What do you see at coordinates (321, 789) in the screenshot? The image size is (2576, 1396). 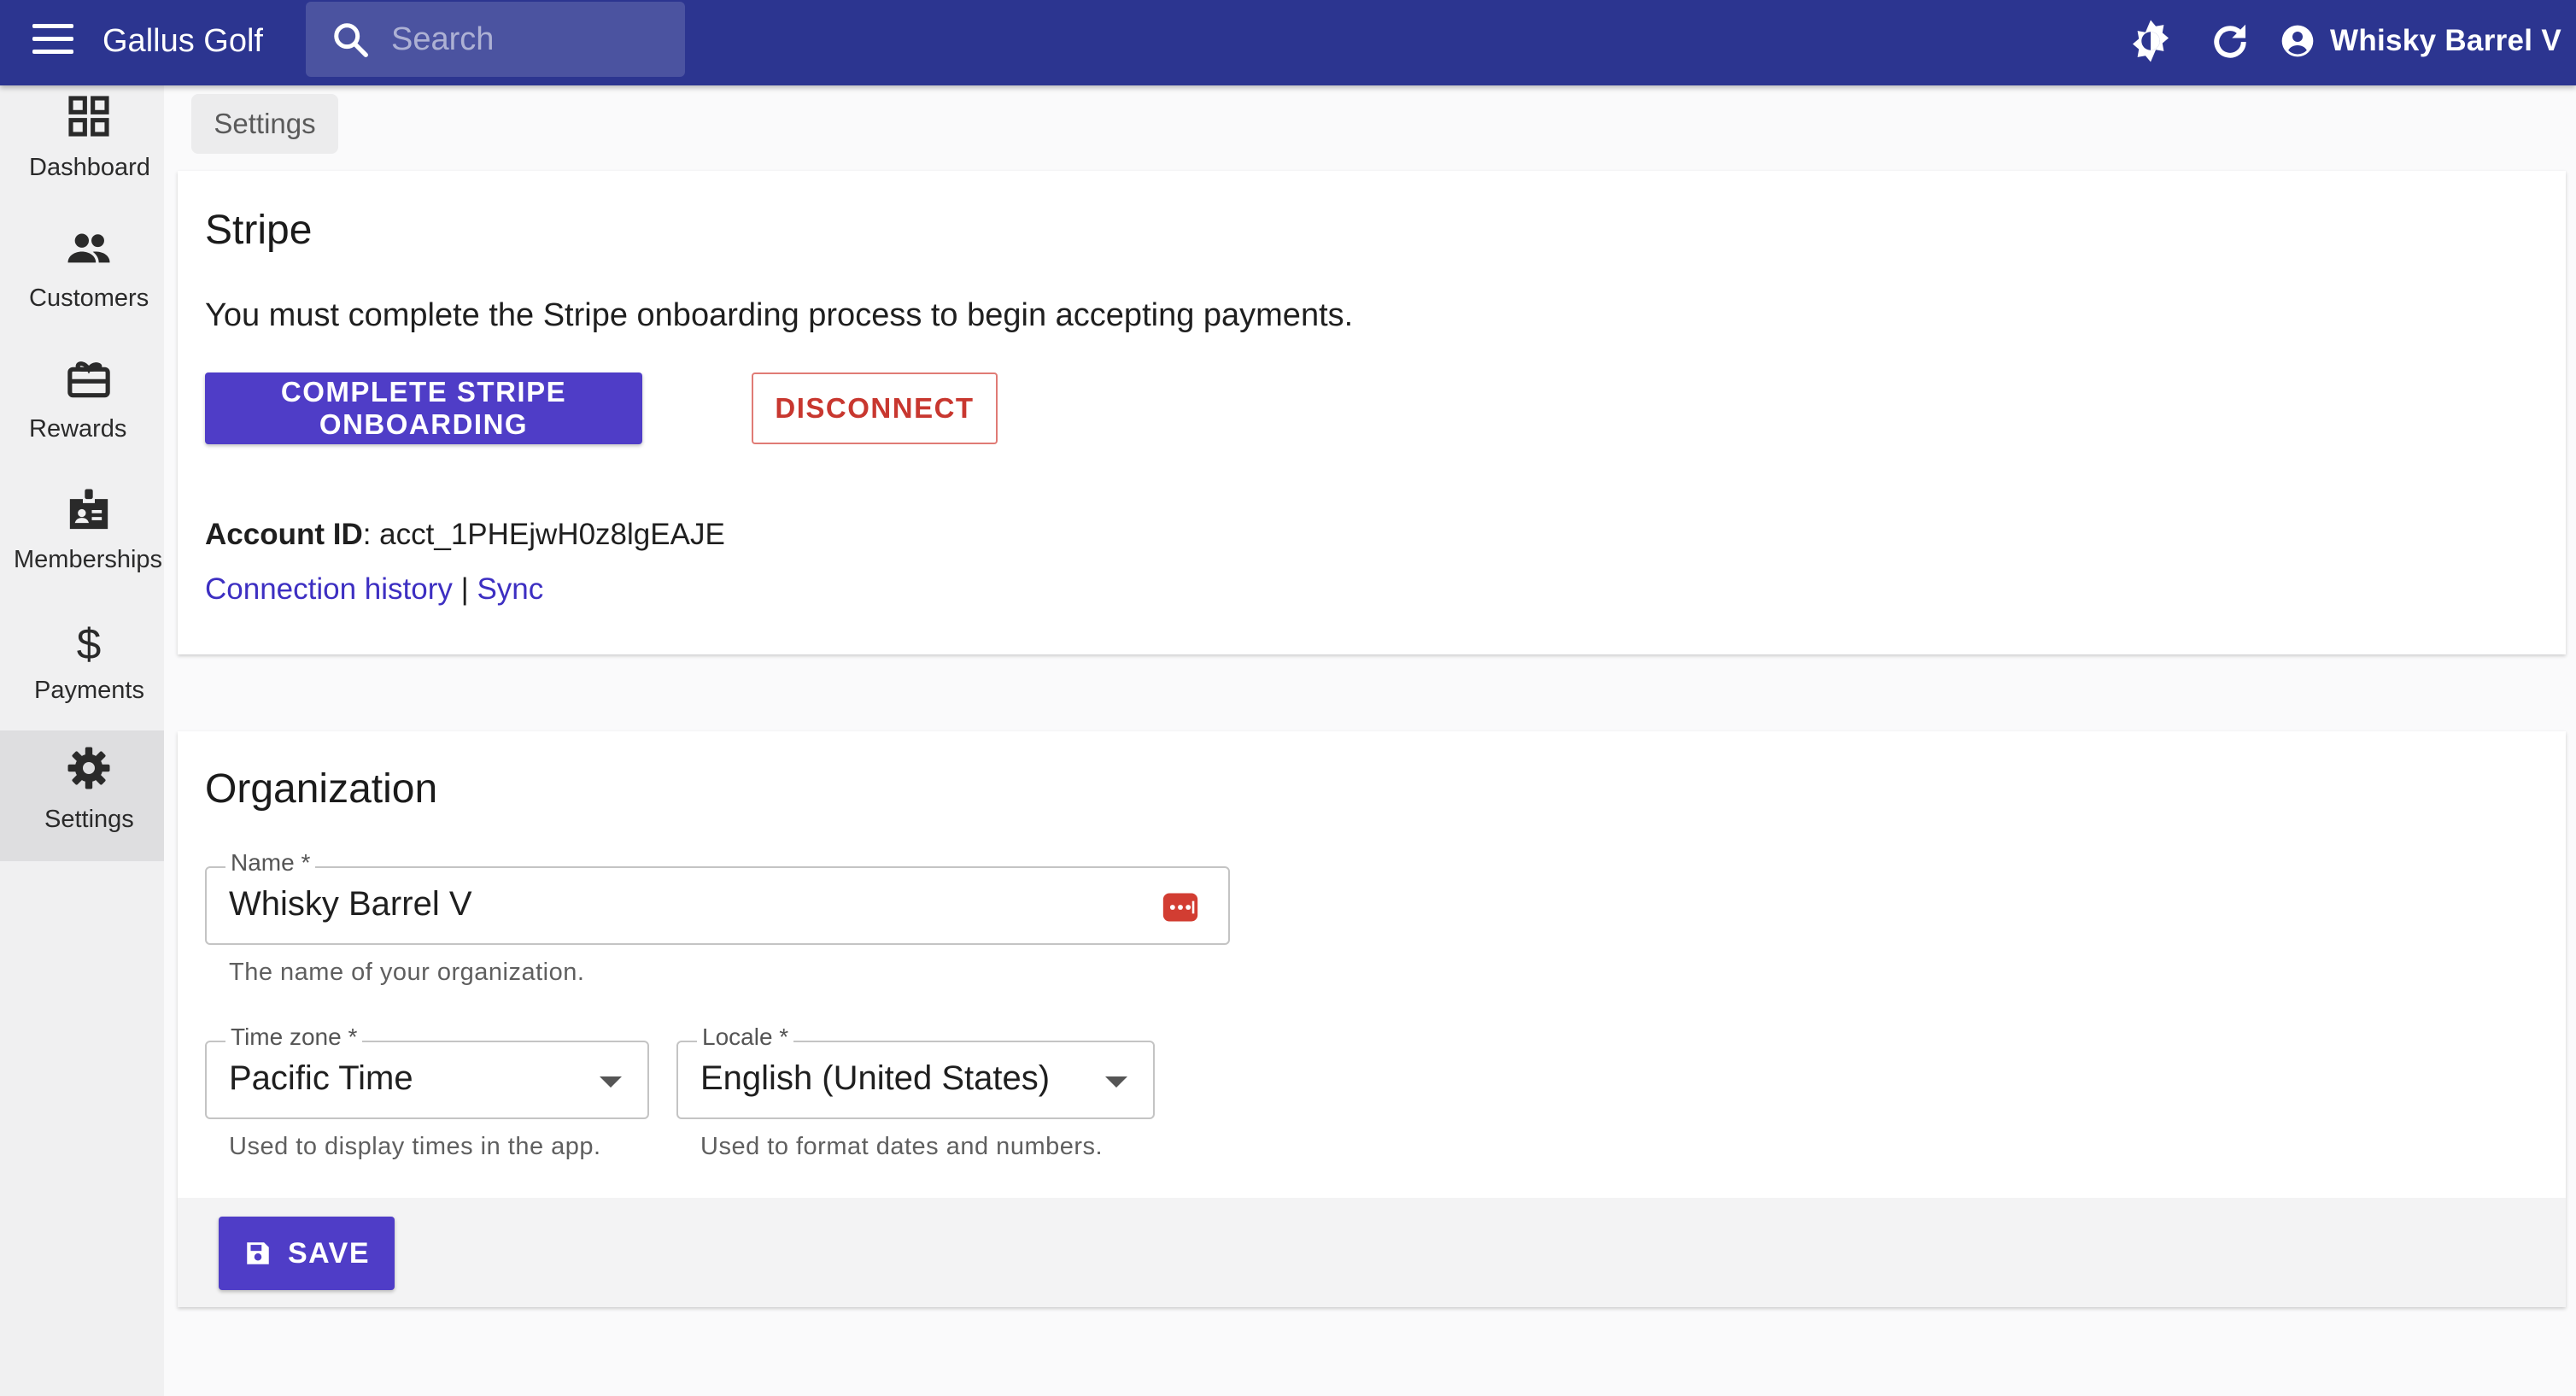 I see `organization-title: Organization` at bounding box center [321, 789].